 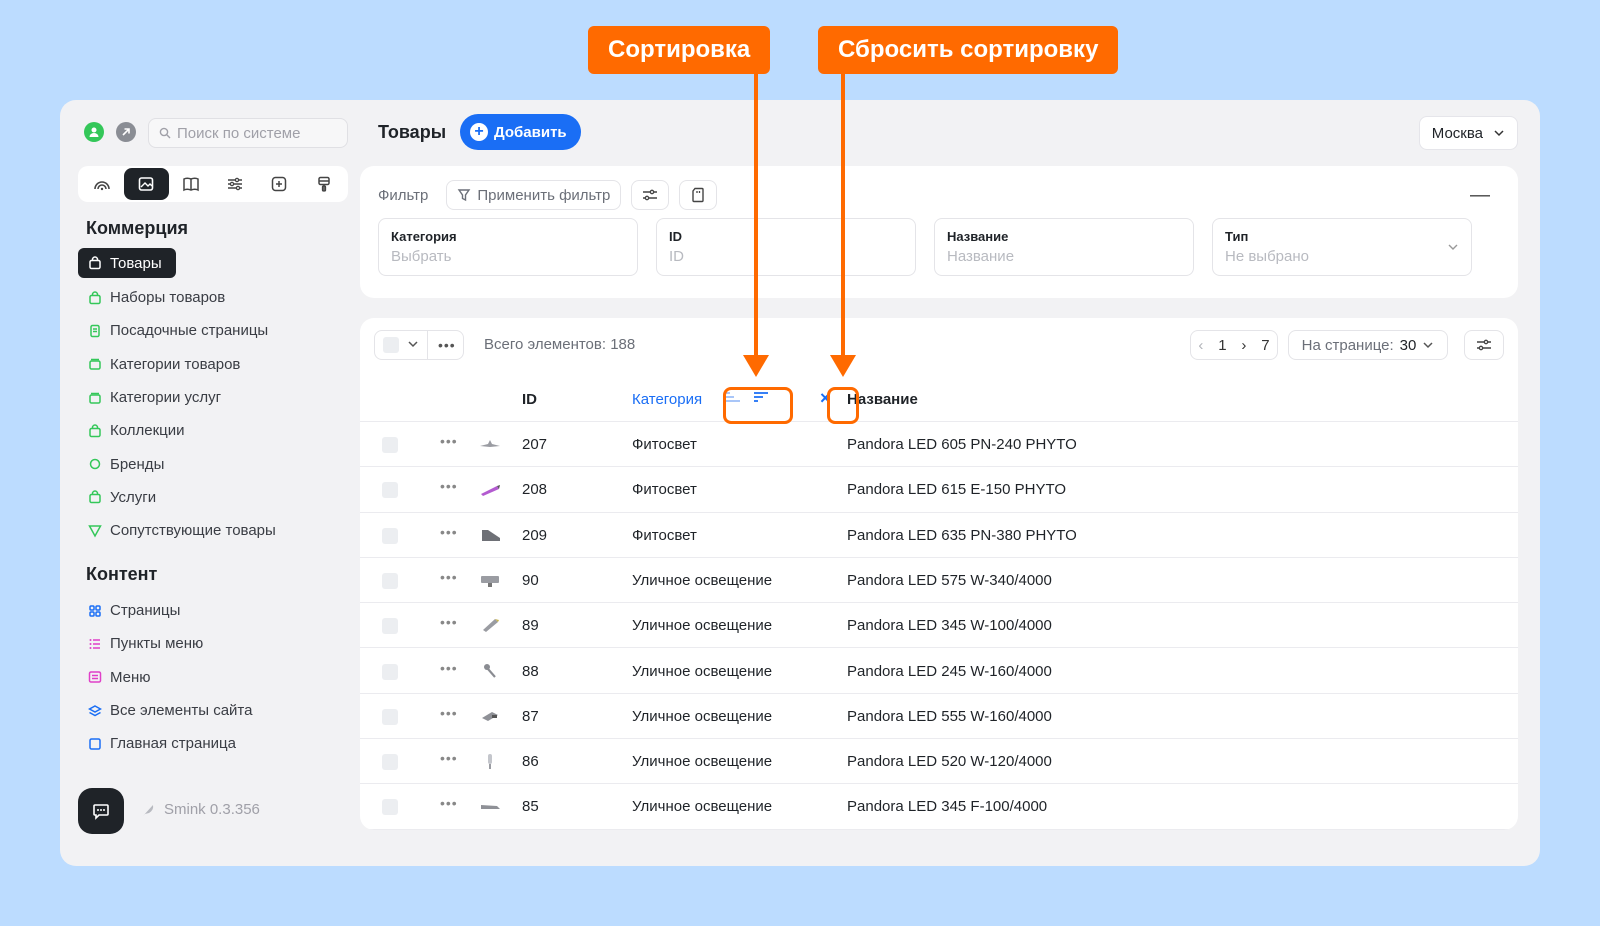 I want to click on filter-field-0: Категория Выбрать, so click(x=508, y=247).